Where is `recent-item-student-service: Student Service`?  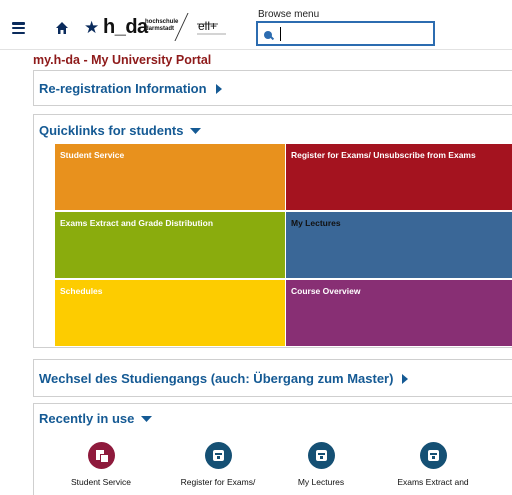
recent-item-student-service: Student Service is located at coordinates (101, 464).